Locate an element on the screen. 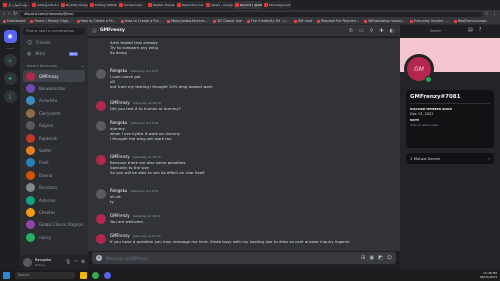 The height and width of the screenshot is (281, 500). dm-list-item: Sadler is located at coordinates (54, 150).